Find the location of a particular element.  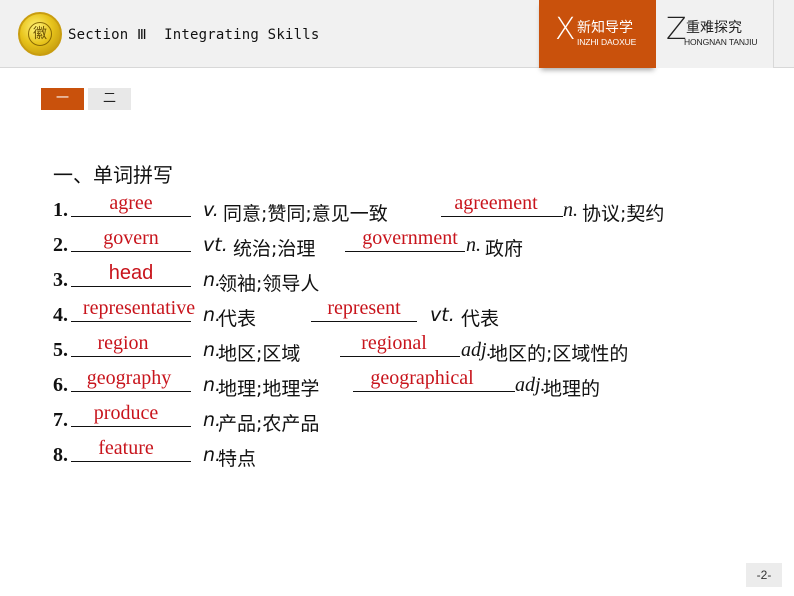

tab-one: 一 is located at coordinates (62, 99).